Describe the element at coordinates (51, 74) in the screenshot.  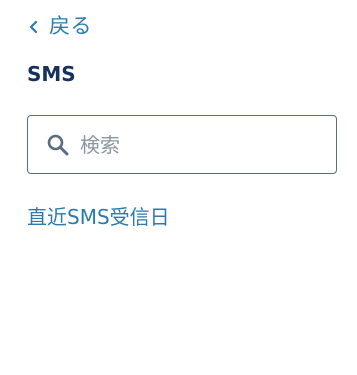
I see `page-title: SMS` at that location.